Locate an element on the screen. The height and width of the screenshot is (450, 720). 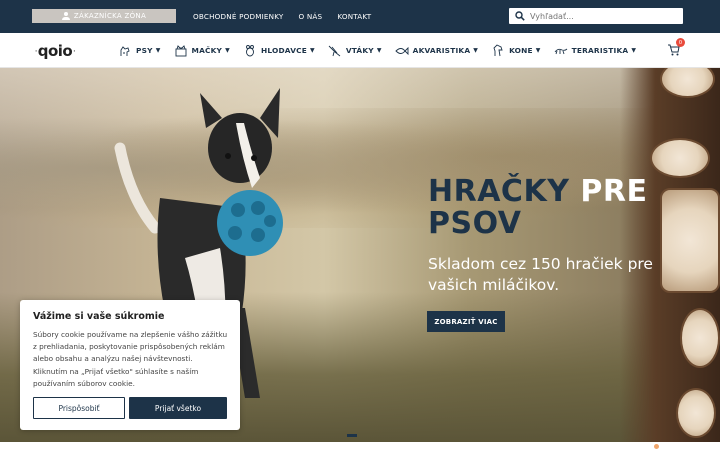
dog-icon is located at coordinates (125, 50).